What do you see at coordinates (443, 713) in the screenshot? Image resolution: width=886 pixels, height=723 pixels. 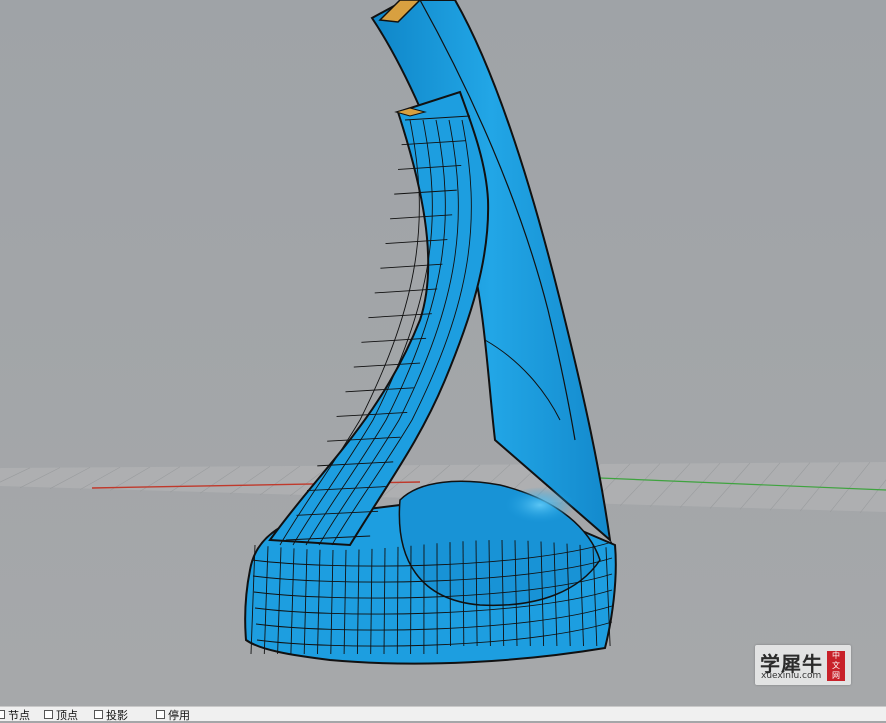 I see `osnap-statusbar: 节点 顶点 投影 停用` at bounding box center [443, 713].